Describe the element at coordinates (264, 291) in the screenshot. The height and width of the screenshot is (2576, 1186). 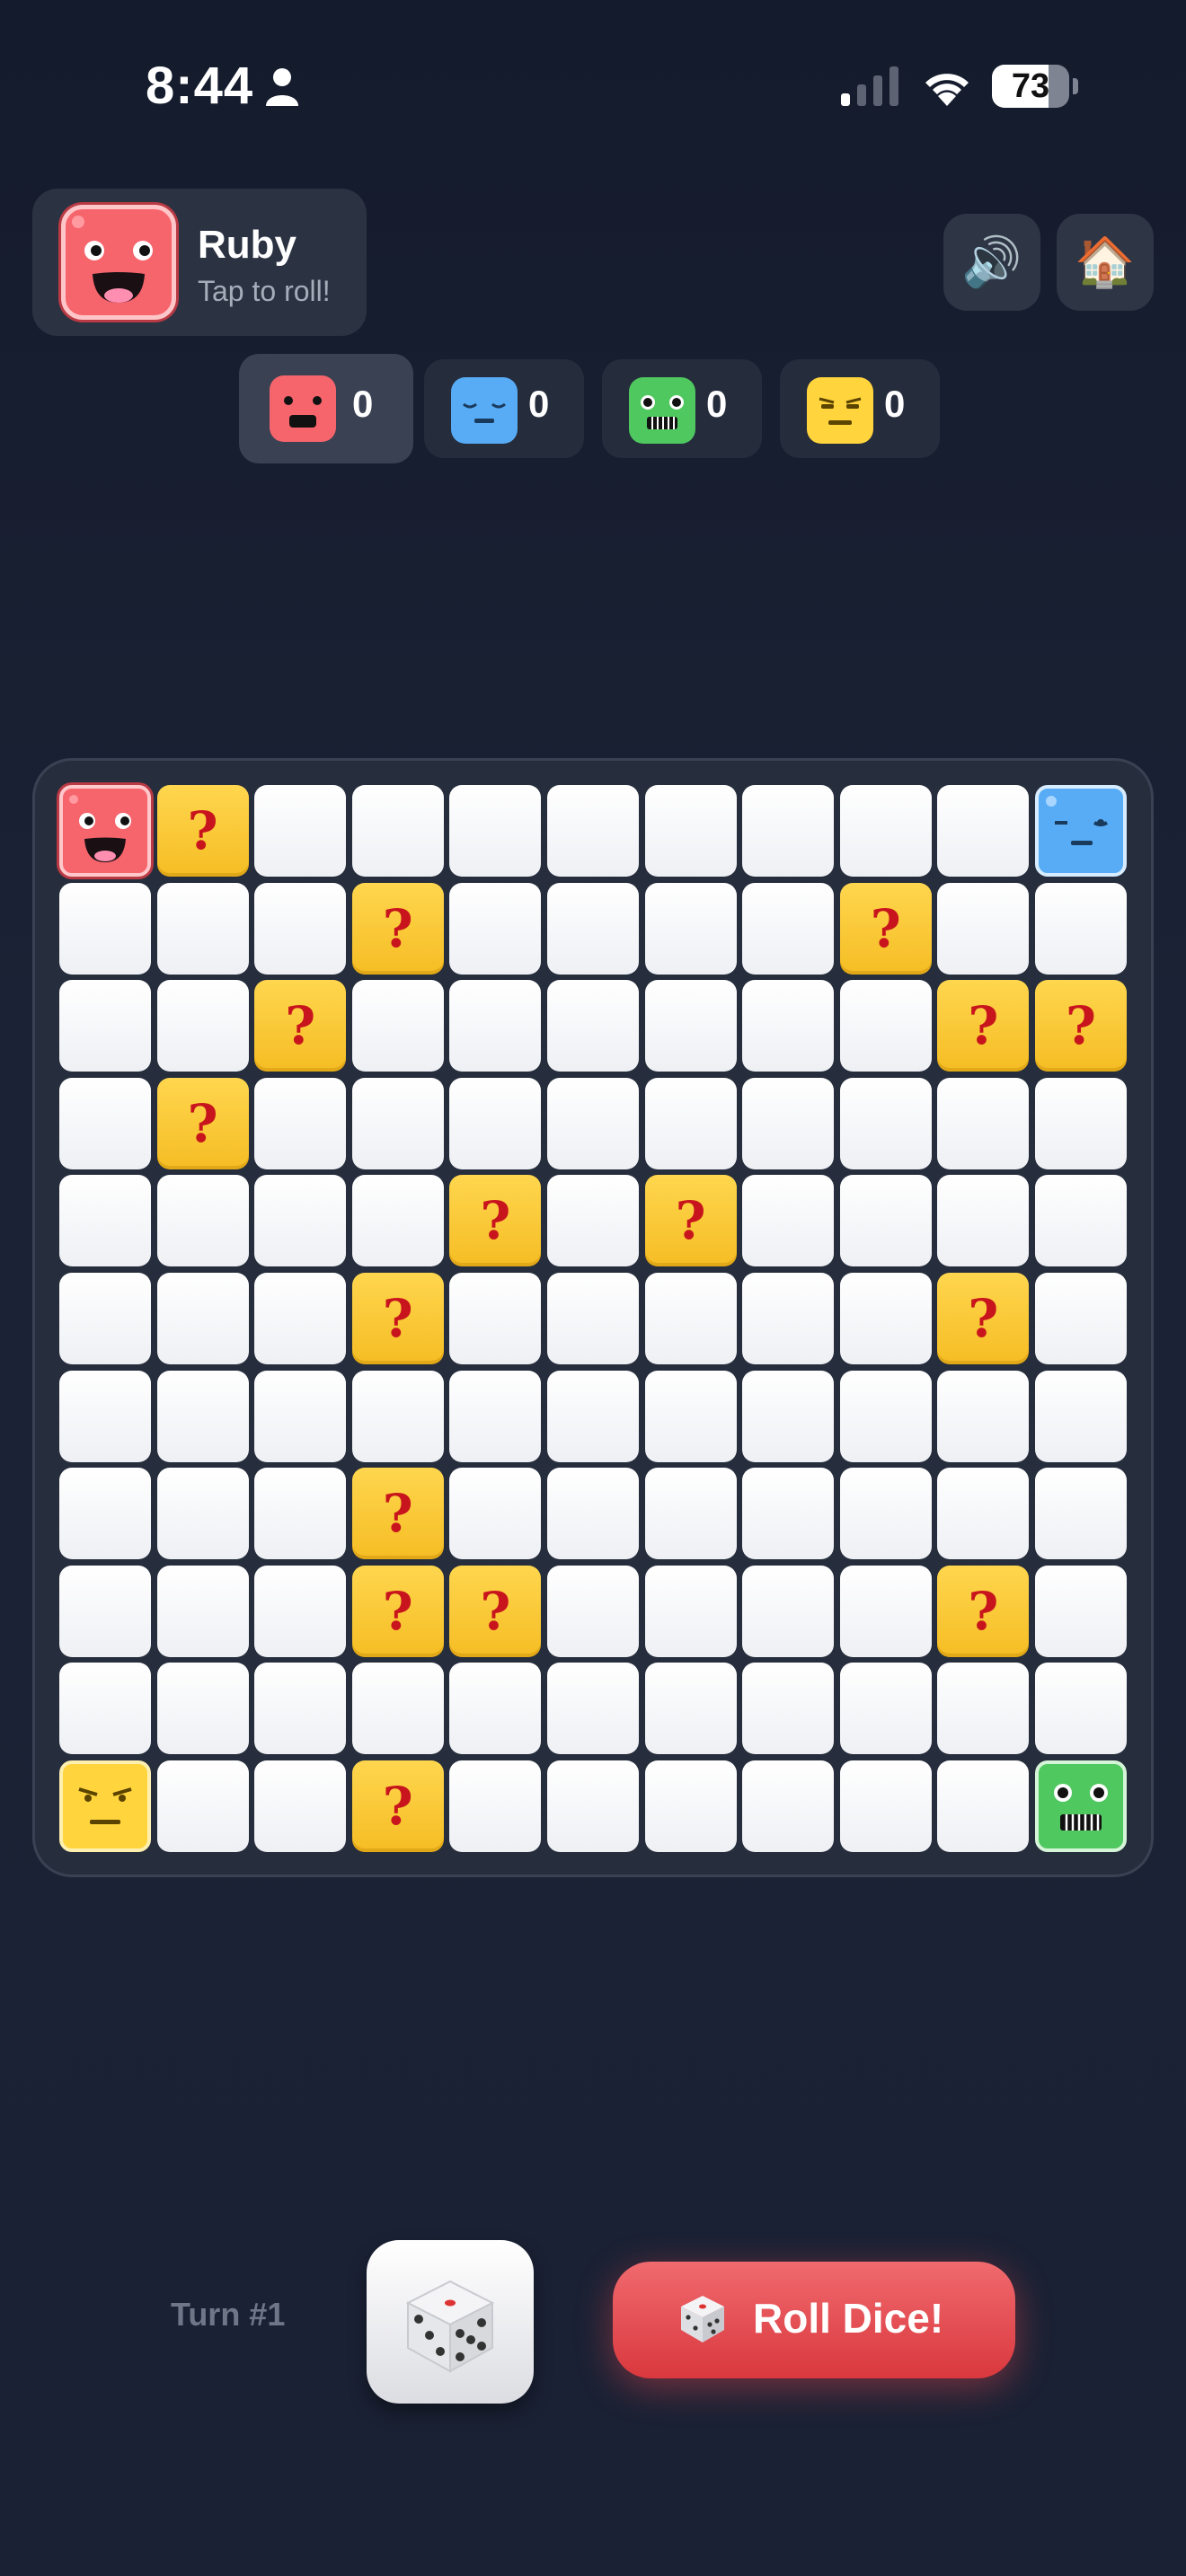
I see `player-status: Tap to roll!` at that location.